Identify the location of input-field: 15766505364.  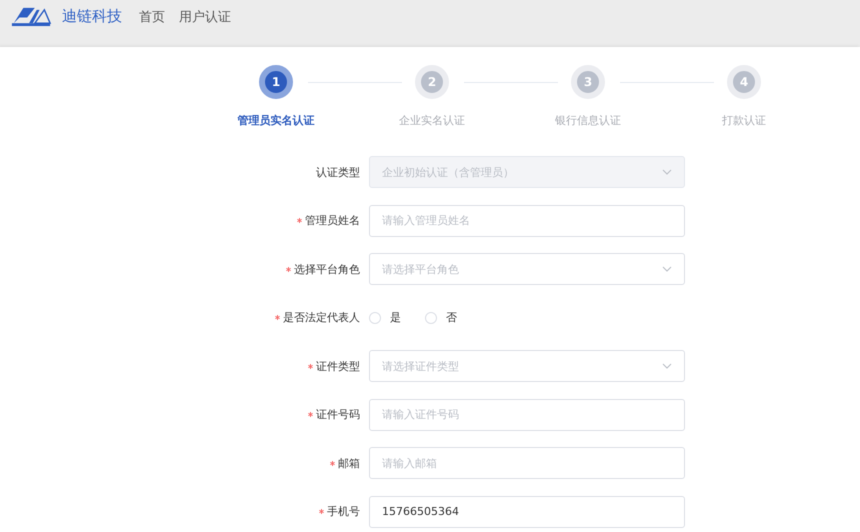
(527, 512).